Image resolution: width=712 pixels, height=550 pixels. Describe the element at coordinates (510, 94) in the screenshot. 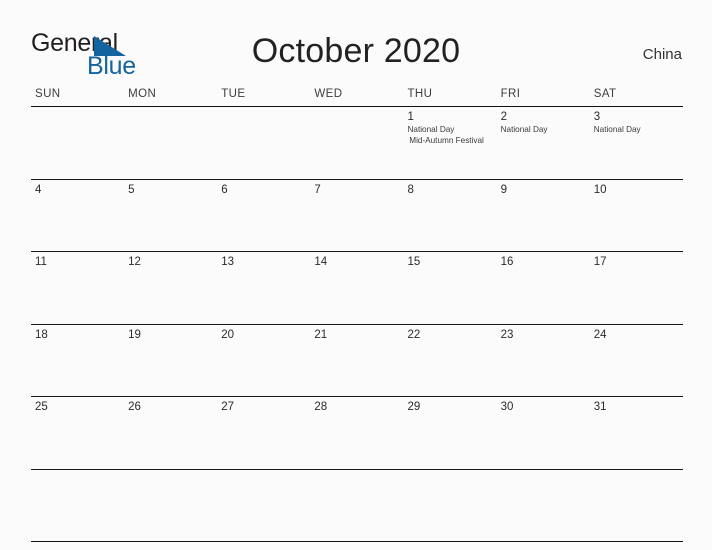

I see `day-header-fri: FRI` at that location.